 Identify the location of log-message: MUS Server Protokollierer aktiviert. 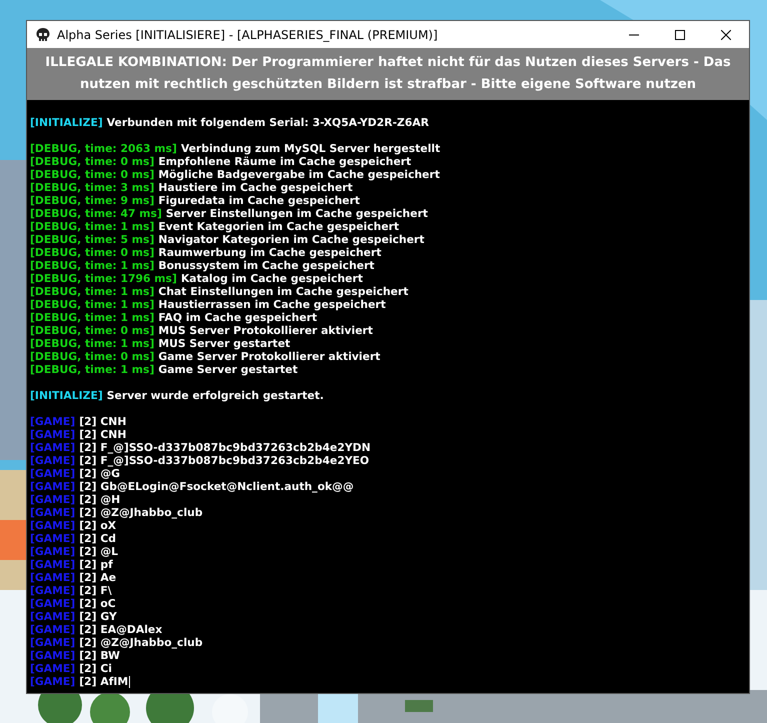
(265, 330).